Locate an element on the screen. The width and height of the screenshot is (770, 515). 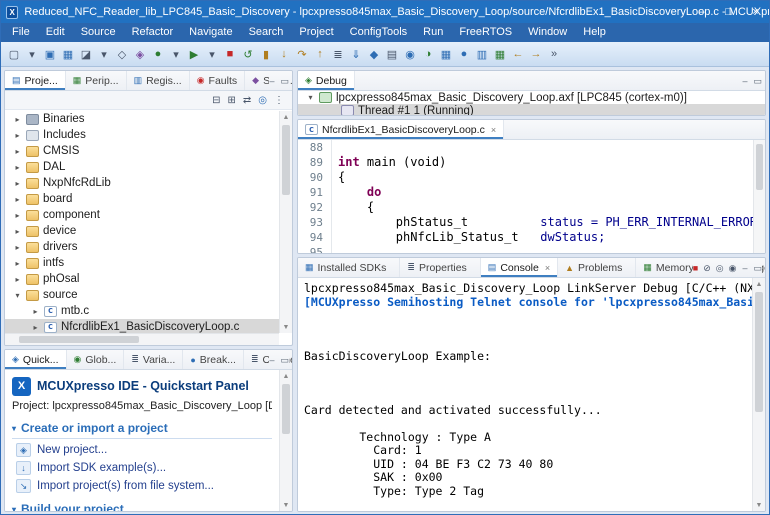
save-icon: ▣ is located at coordinates (50, 54).